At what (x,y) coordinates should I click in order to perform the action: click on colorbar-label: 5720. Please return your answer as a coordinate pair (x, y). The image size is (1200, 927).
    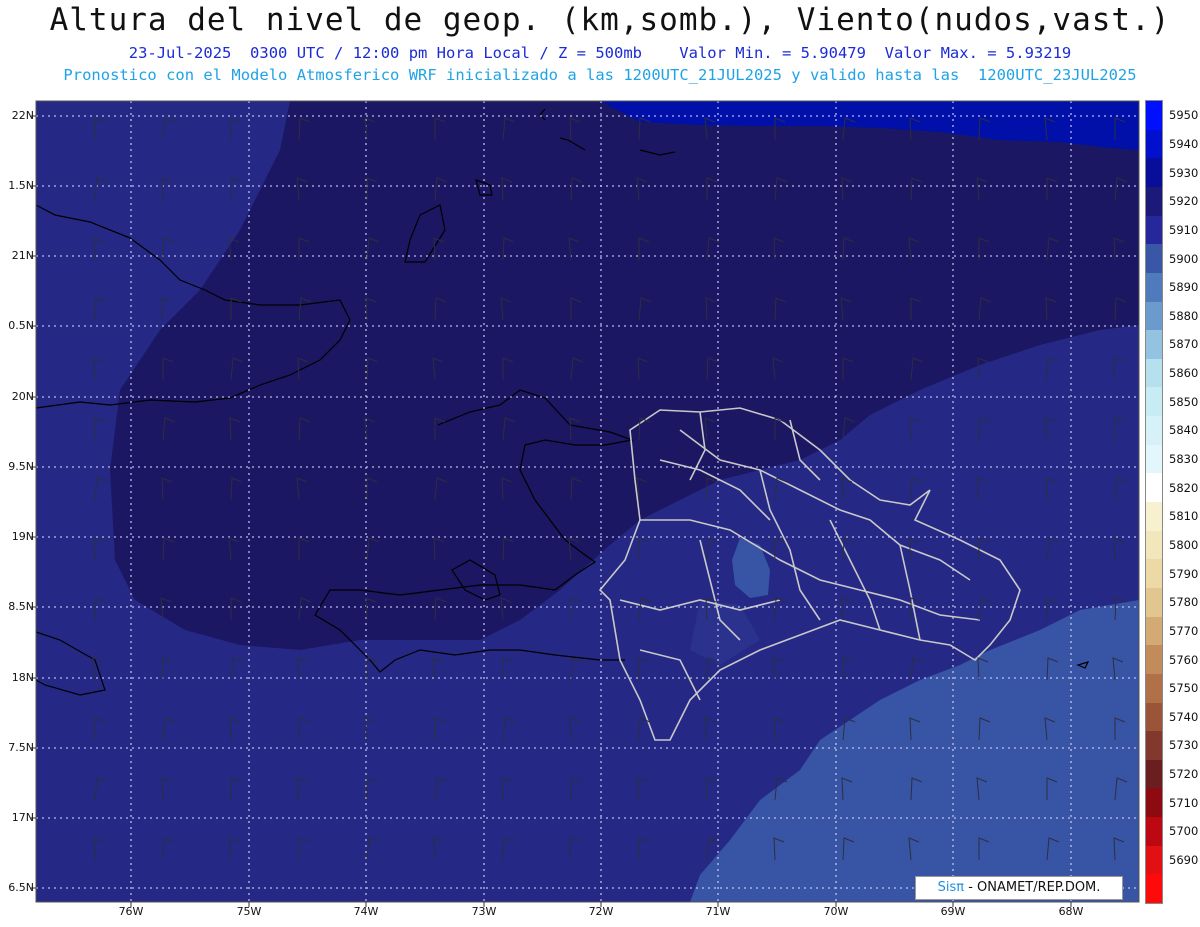
    Looking at the image, I should click on (1184, 774).